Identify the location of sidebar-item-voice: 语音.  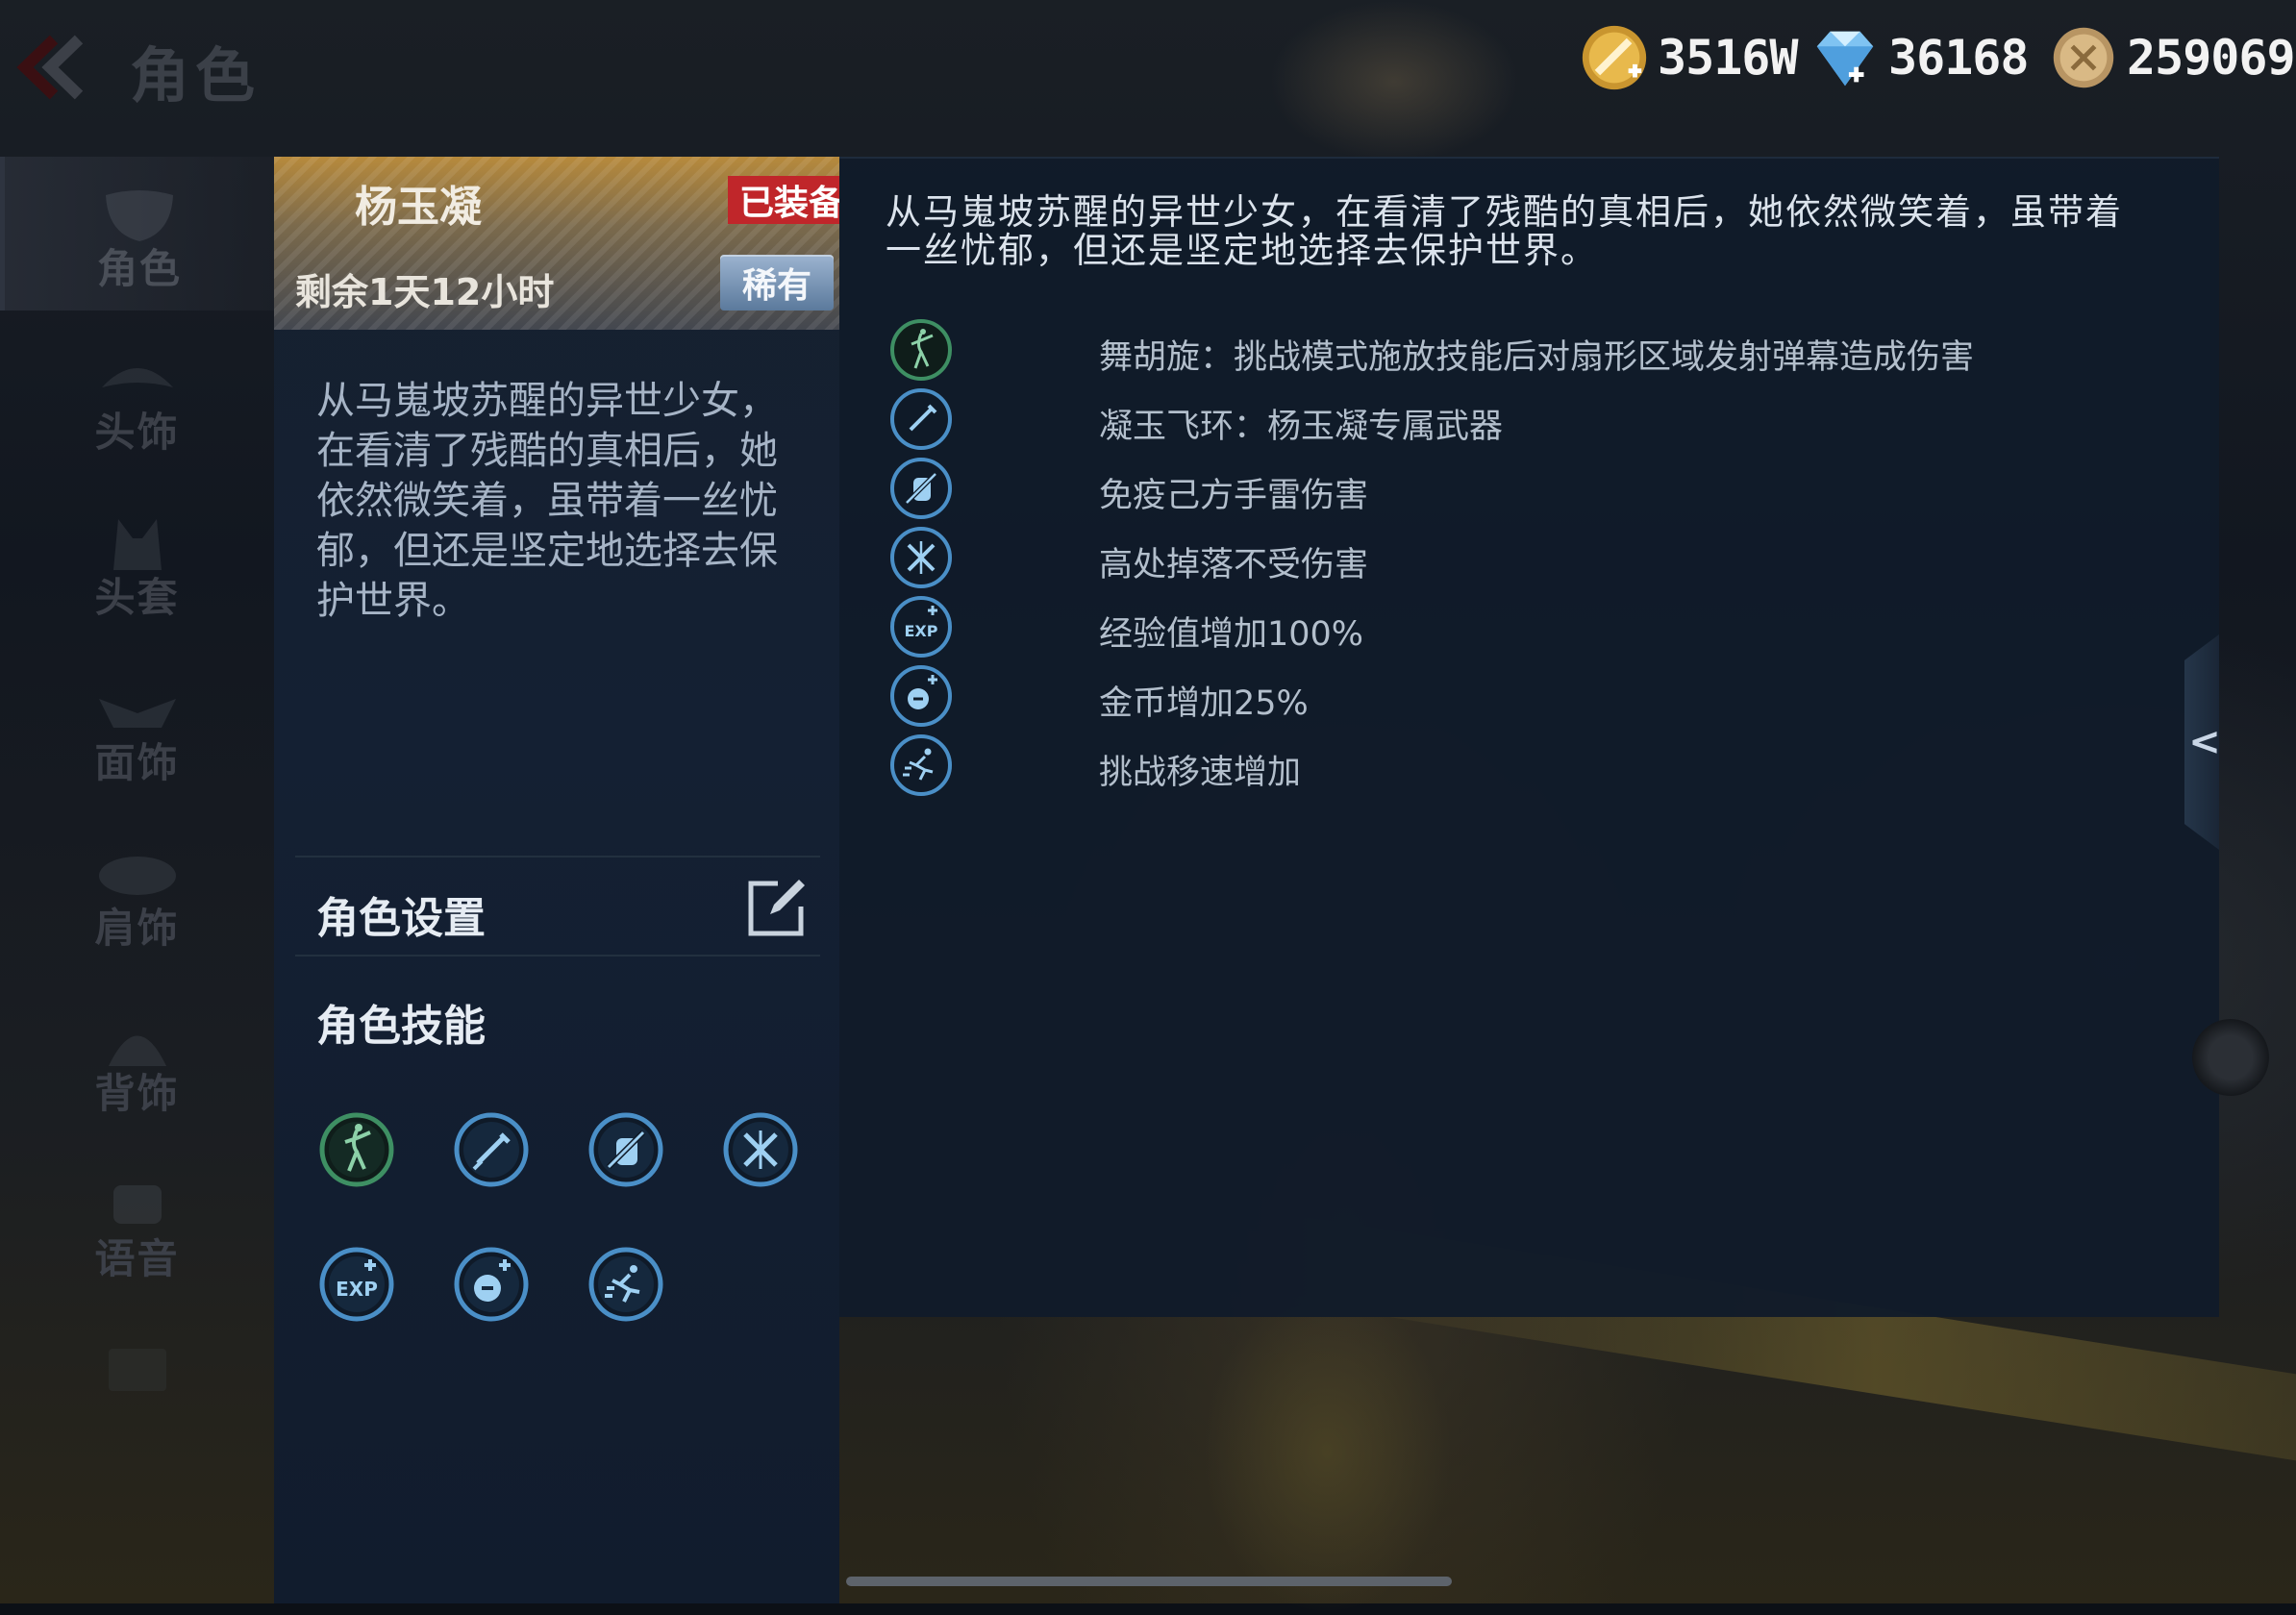
(137, 1224).